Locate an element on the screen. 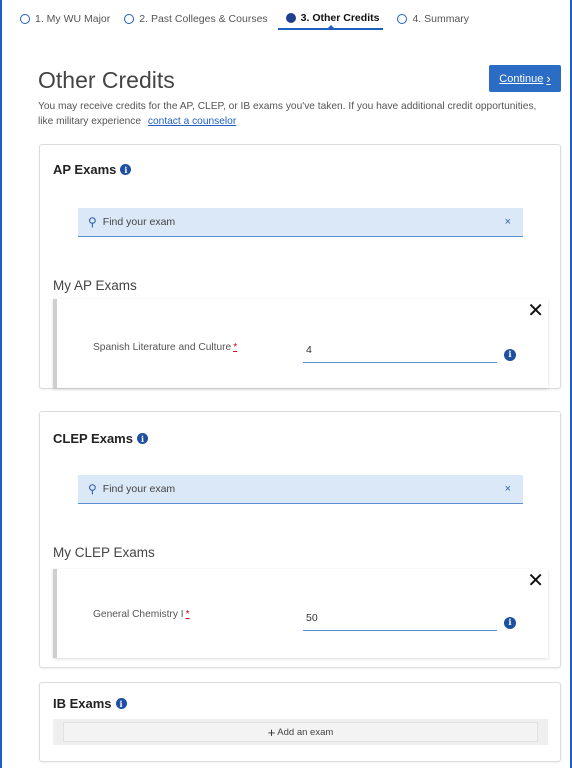 This screenshot has width=572, height=768. active-step-caret-icon is located at coordinates (330, 27).